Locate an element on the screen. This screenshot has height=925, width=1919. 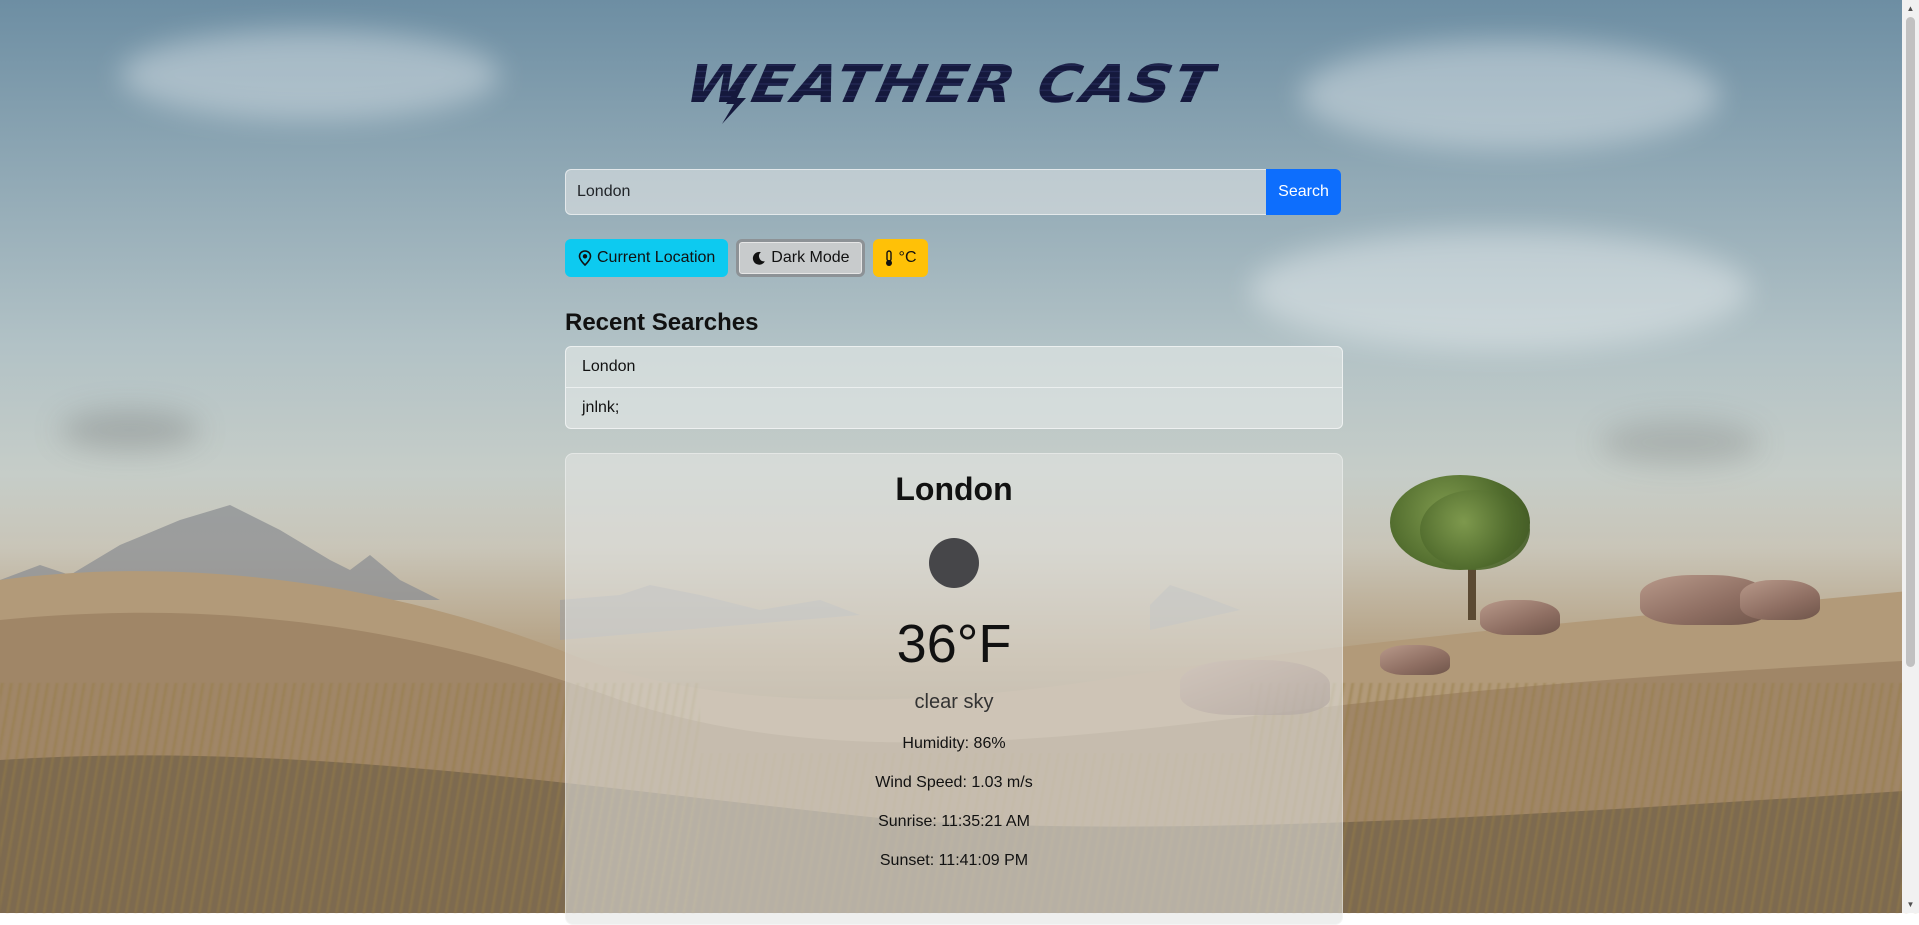
city-name: London is located at coordinates (954, 489).